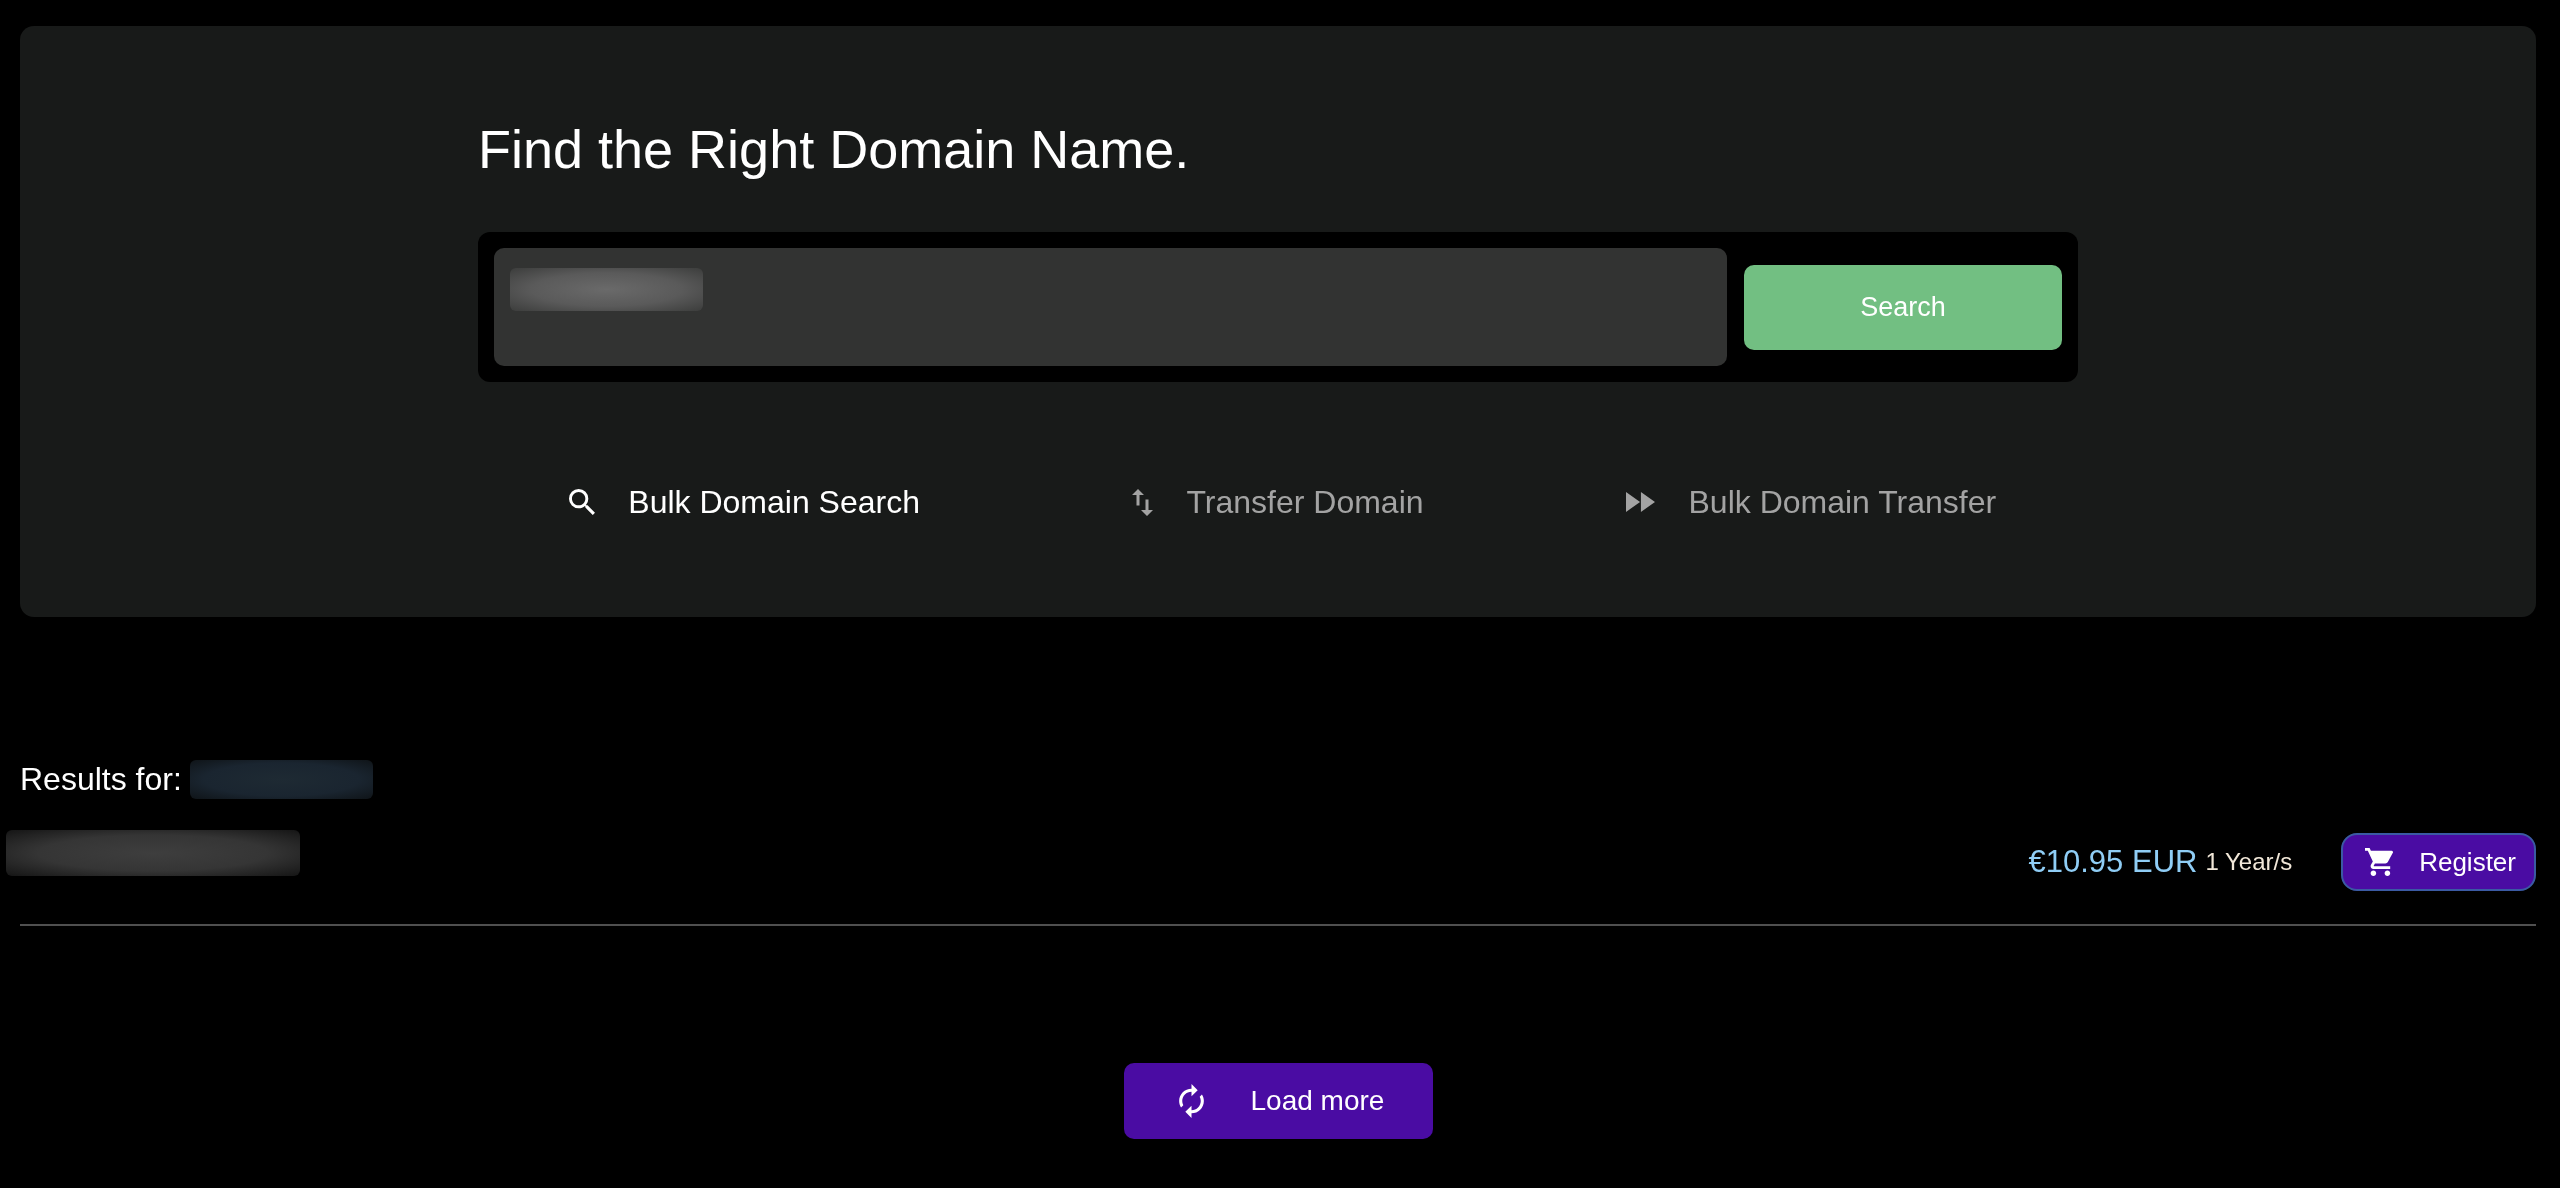  I want to click on search-icon, so click(582, 502).